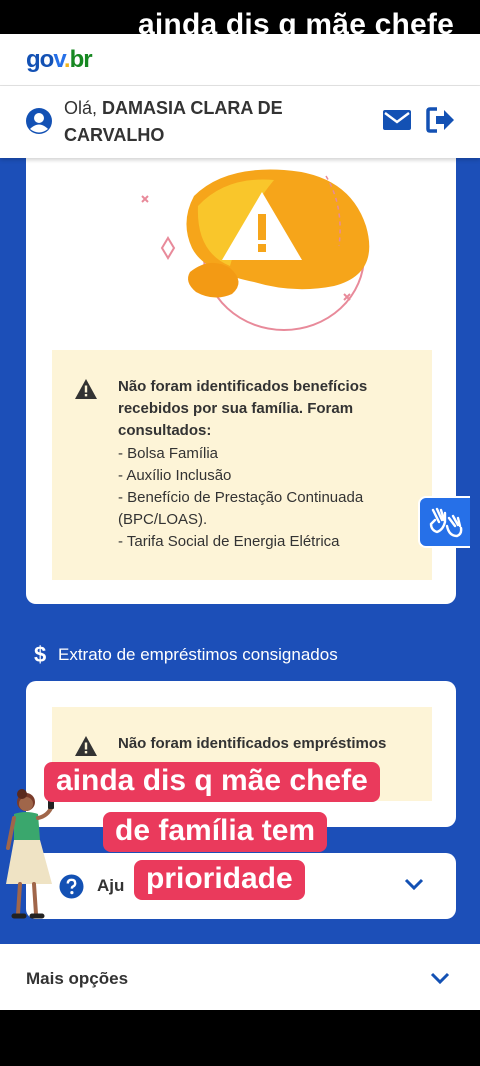 This screenshot has width=480, height=1066. Describe the element at coordinates (39, 121) in the screenshot. I see `user-avatar-icon` at that location.